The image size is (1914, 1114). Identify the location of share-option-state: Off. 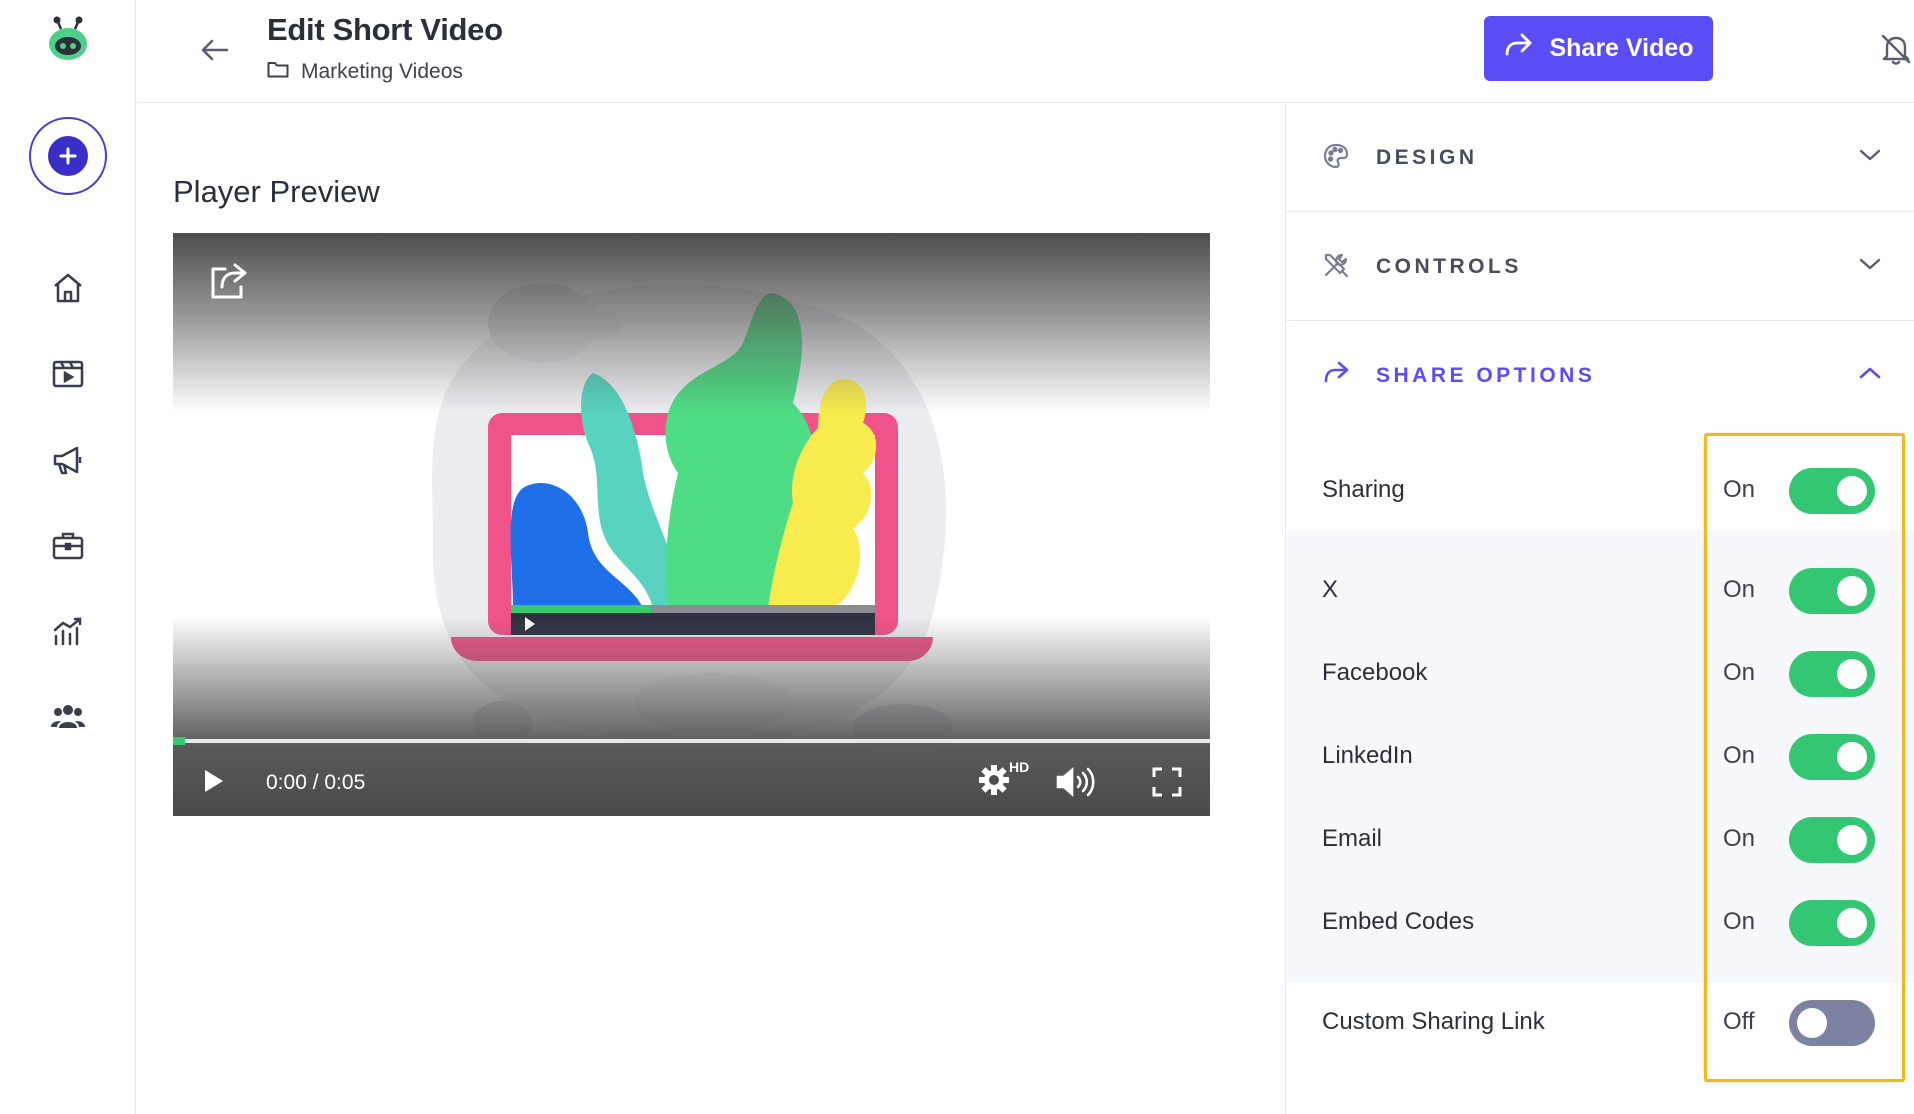
(1739, 1021).